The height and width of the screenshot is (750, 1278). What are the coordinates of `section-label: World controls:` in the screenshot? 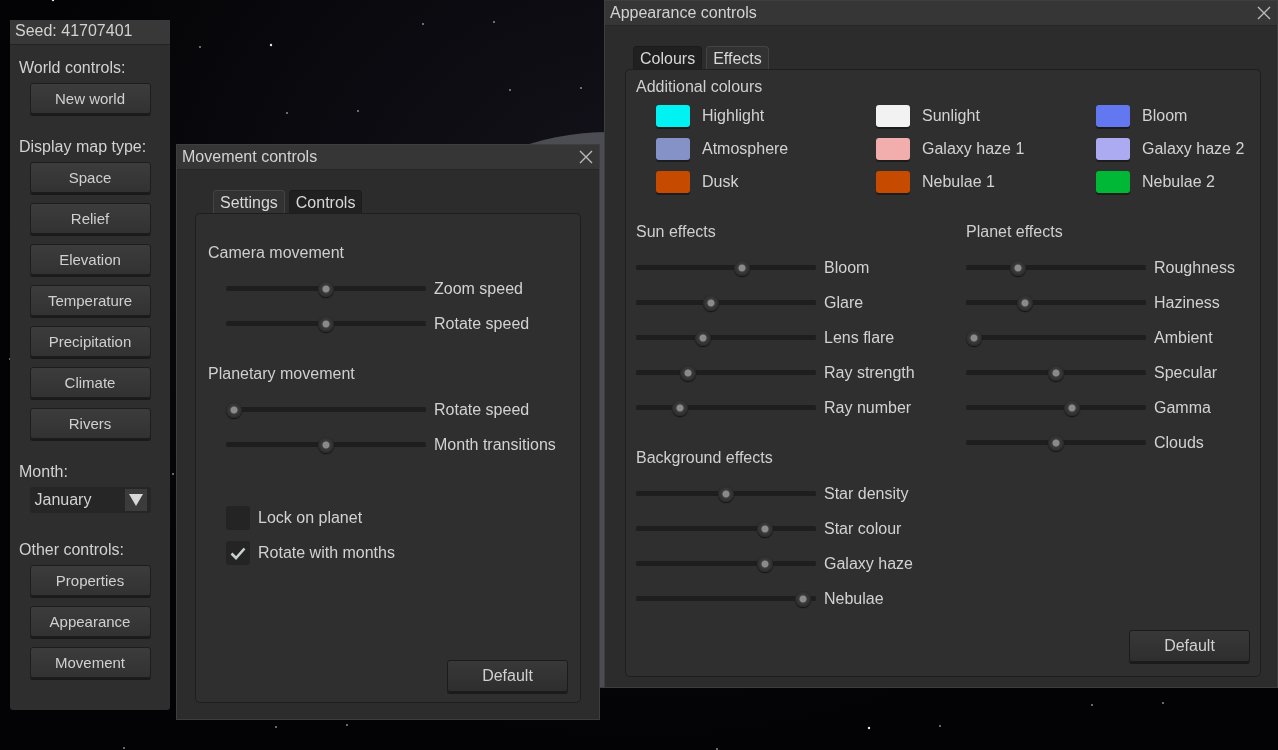 It's located at (72, 68).